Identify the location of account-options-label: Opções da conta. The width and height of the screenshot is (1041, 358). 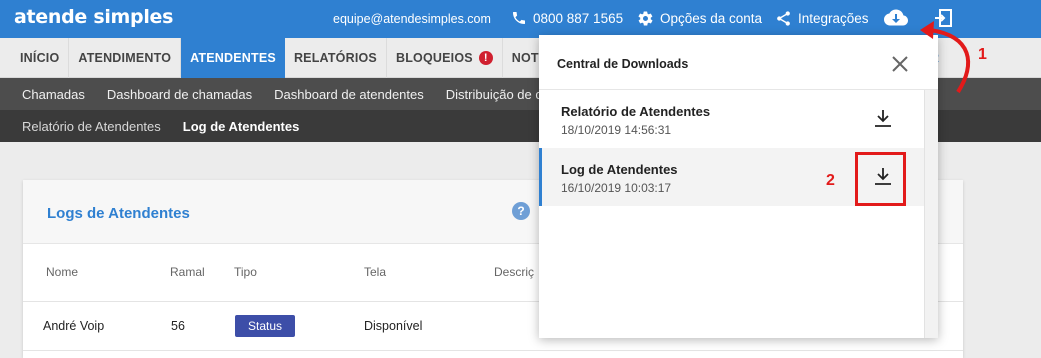
(711, 18).